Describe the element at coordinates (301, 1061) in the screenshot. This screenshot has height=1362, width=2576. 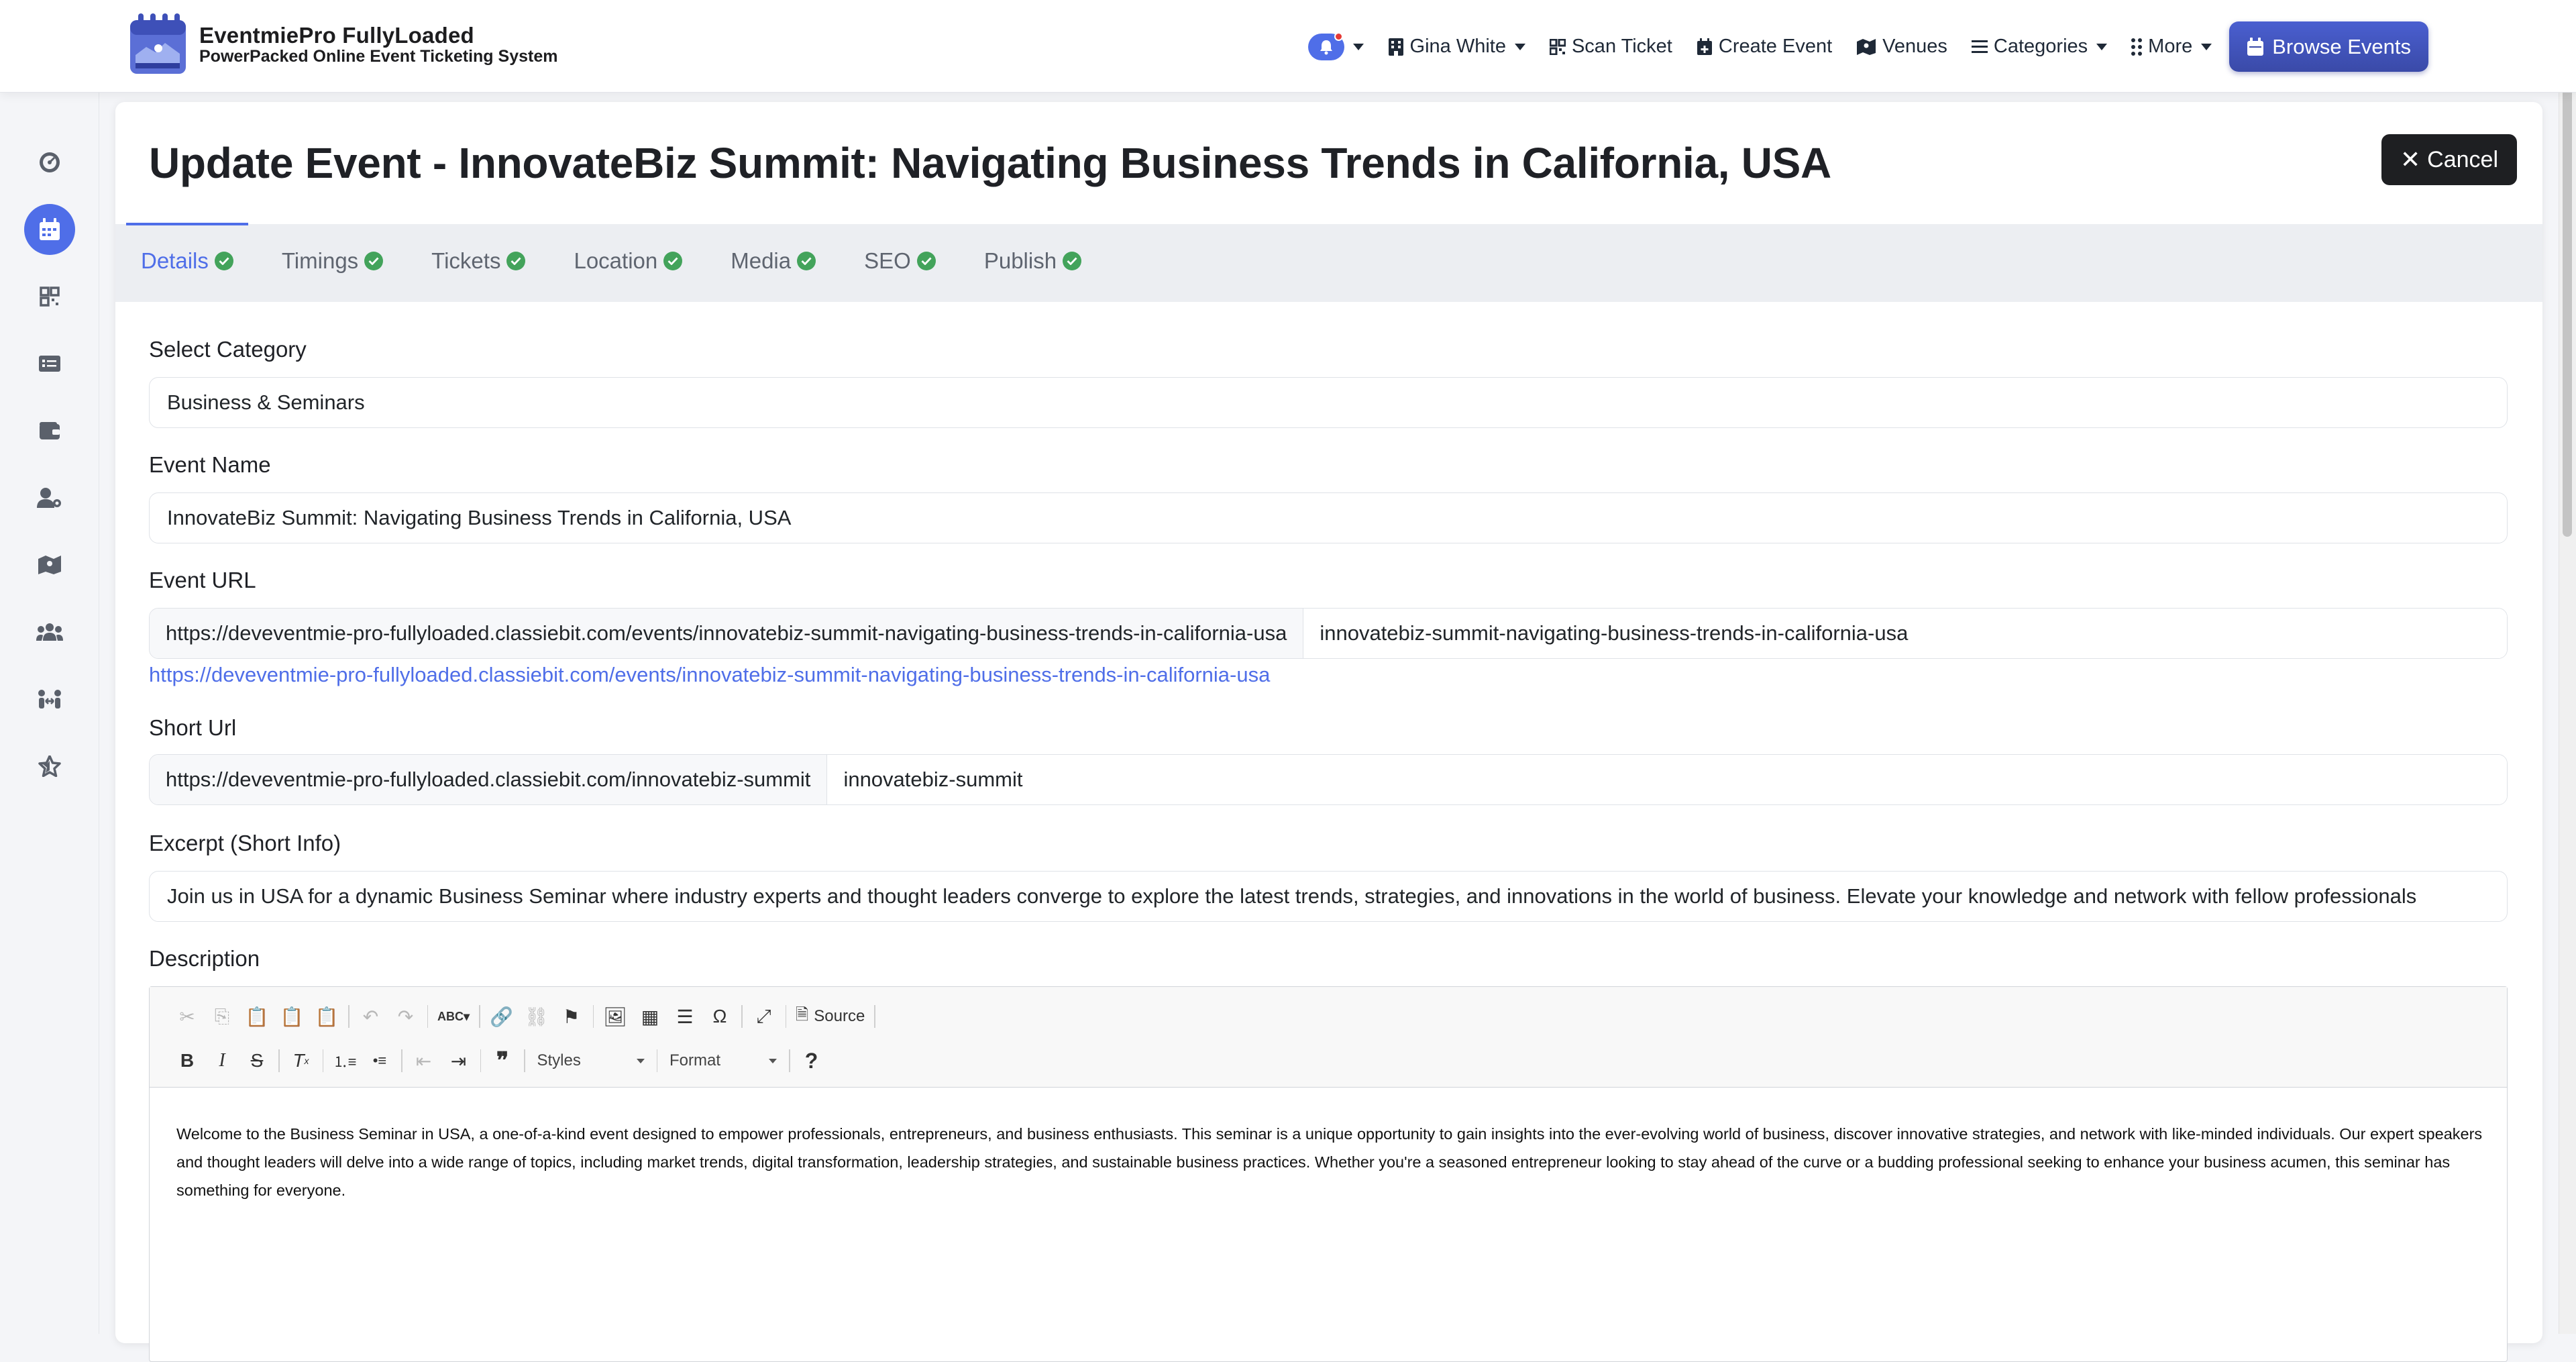
I see `remove-format-icon: Tx` at that location.